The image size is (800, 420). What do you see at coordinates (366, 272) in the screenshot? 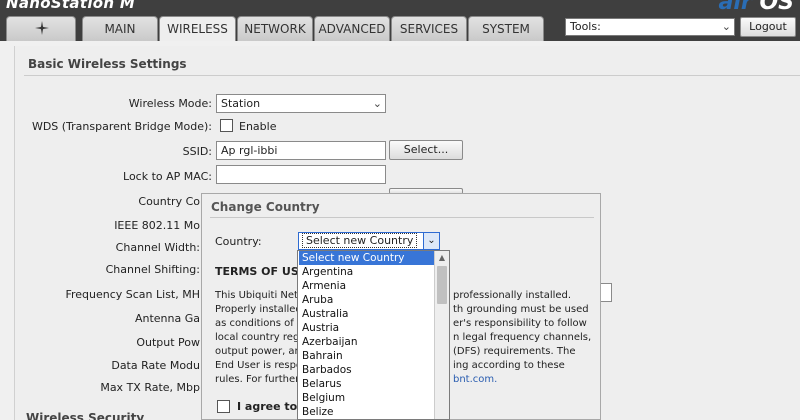
I see `country-option: Argentina` at bounding box center [366, 272].